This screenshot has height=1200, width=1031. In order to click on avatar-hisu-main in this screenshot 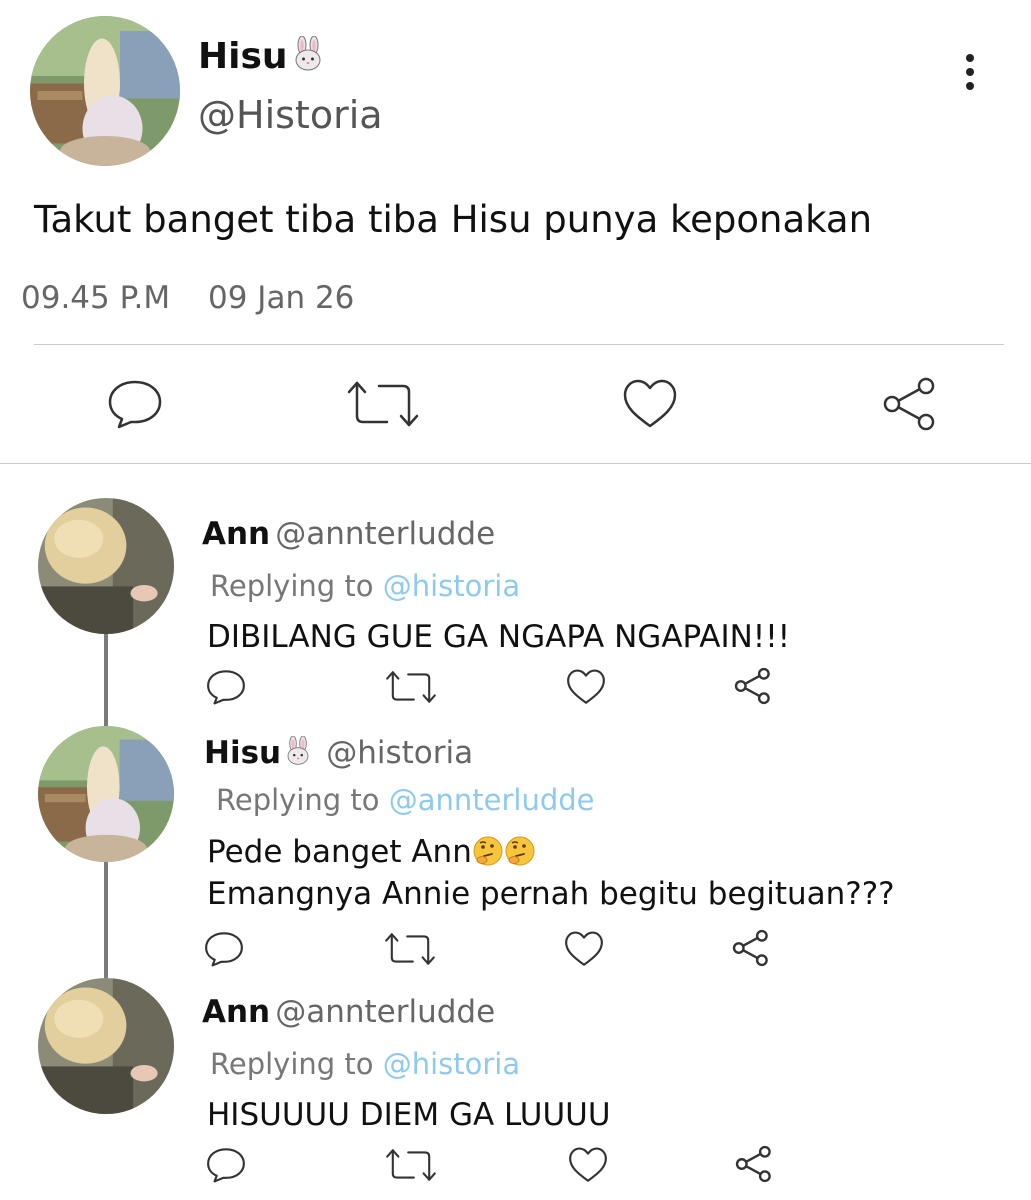, I will do `click(105, 91)`.